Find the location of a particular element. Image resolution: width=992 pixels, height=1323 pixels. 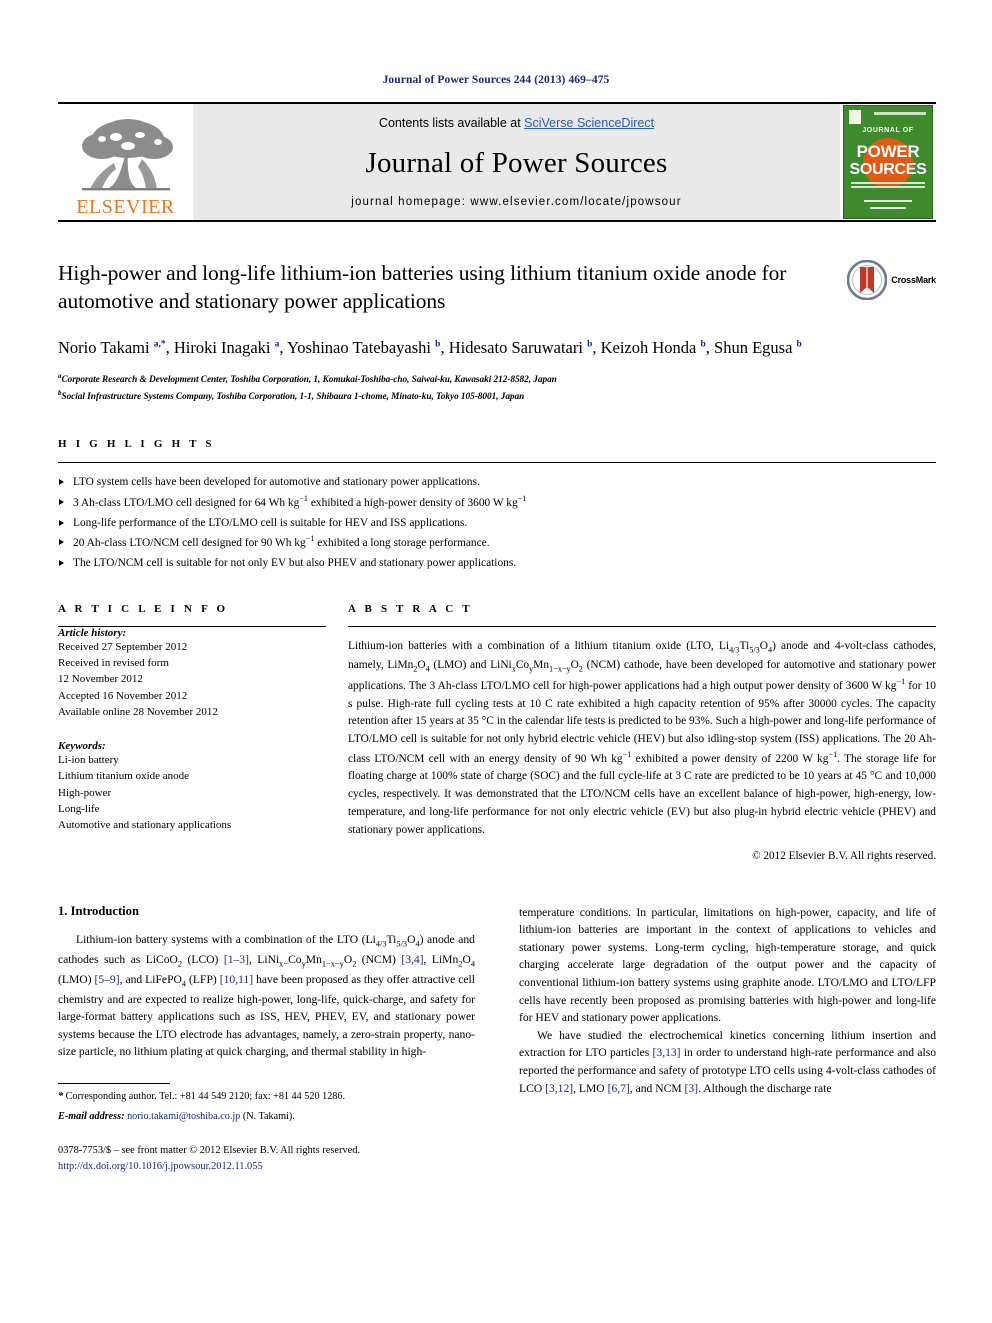

cover-subtitle-bars is located at coordinates (888, 183).